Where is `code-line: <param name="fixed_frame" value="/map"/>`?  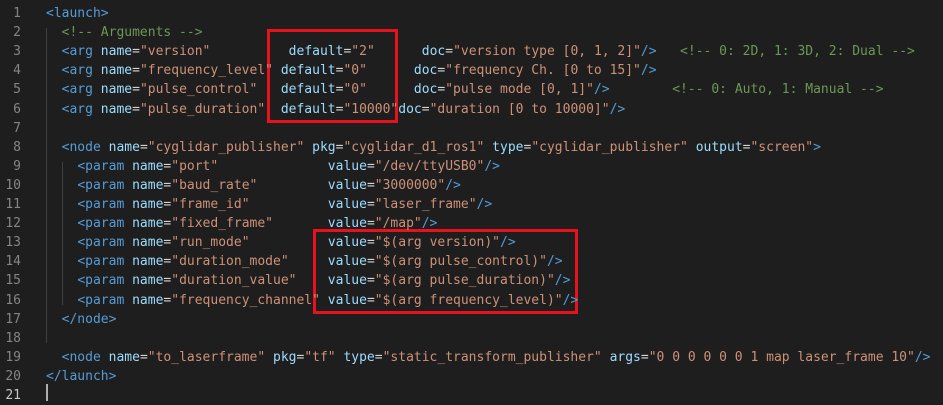 code-line: <param name="fixed_frame" value="/map"/> is located at coordinates (241, 223).